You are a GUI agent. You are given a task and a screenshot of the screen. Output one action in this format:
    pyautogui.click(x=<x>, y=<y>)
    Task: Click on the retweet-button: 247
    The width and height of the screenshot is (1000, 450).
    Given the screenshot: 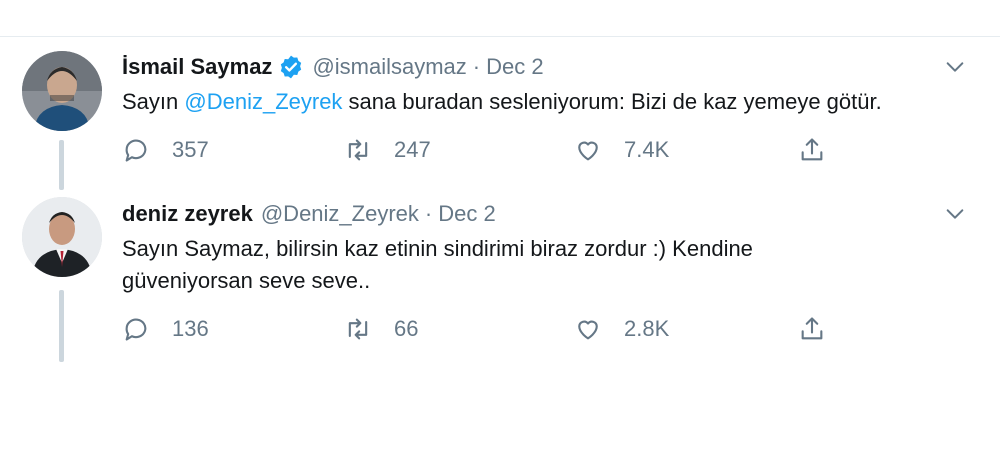 What is the action you would take?
    pyautogui.click(x=387, y=150)
    